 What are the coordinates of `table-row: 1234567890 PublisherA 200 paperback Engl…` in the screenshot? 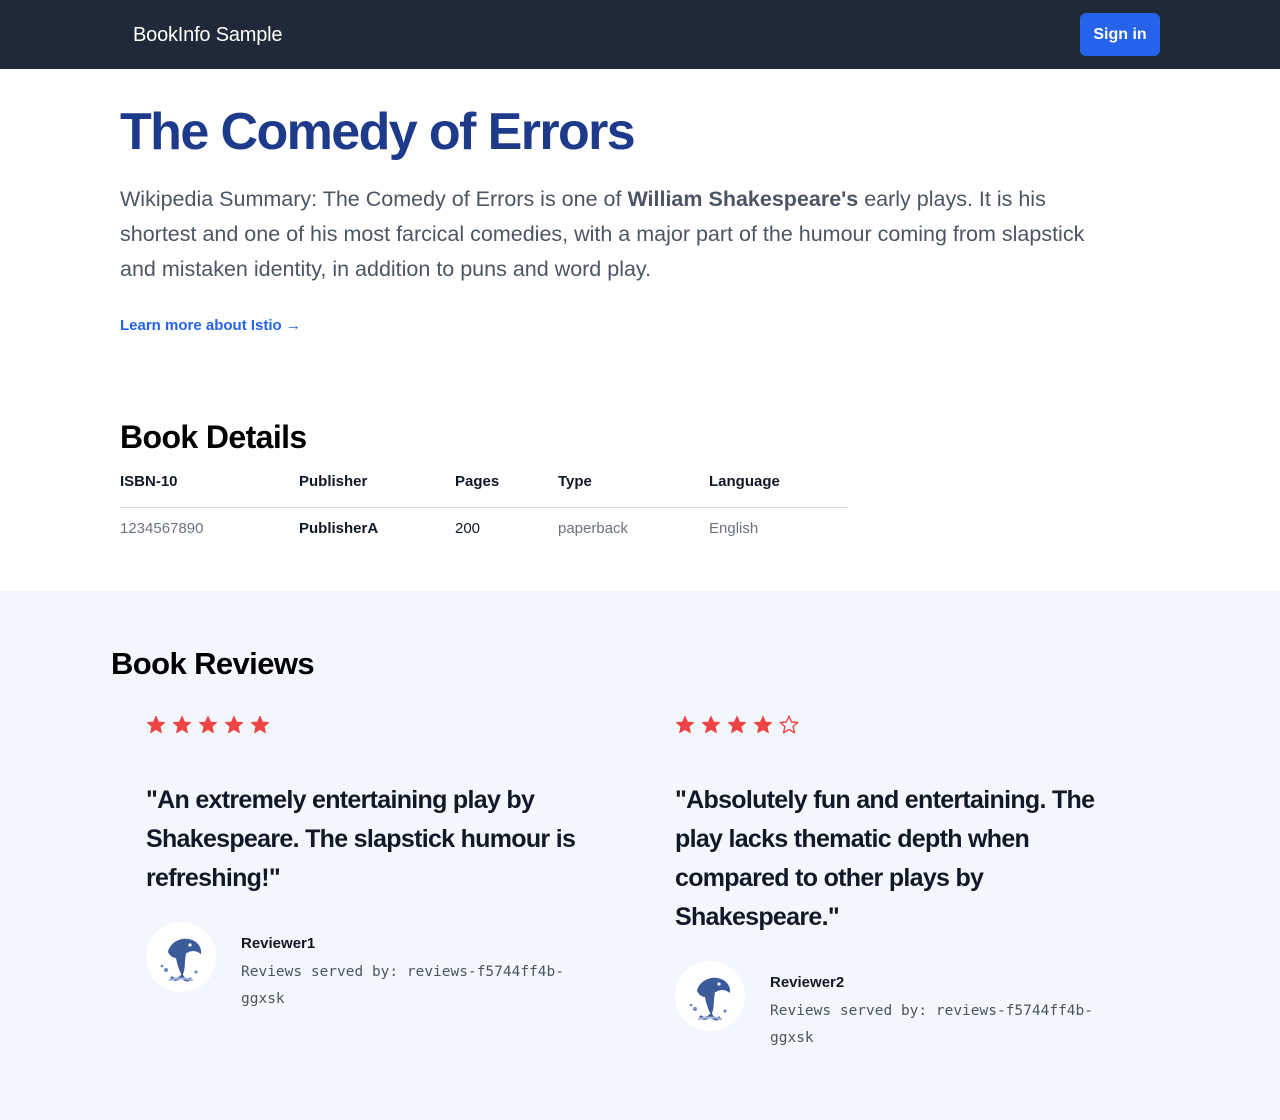 It's located at (484, 528).